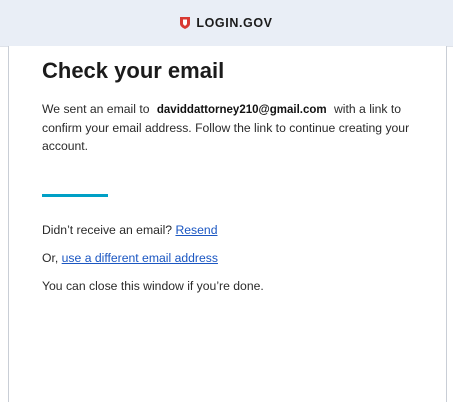 The width and height of the screenshot is (453, 402). I want to click on brand-name: LOGIN.GOV, so click(234, 23).